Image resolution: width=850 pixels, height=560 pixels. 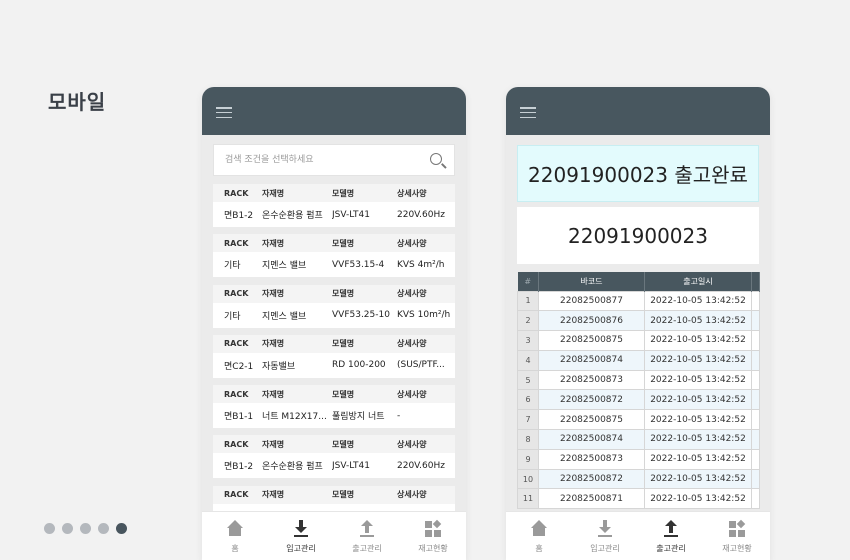 I want to click on table-row: 1 22082500877 2022-10-05 13:42:52, so click(x=638, y=301).